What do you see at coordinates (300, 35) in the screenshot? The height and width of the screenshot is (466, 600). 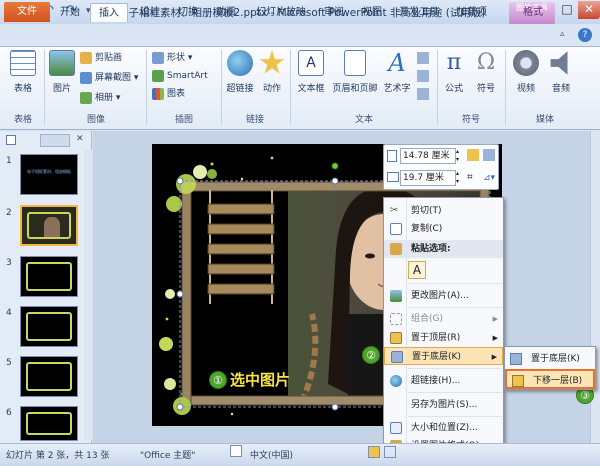 I see `ribbon-tab-bar` at bounding box center [300, 35].